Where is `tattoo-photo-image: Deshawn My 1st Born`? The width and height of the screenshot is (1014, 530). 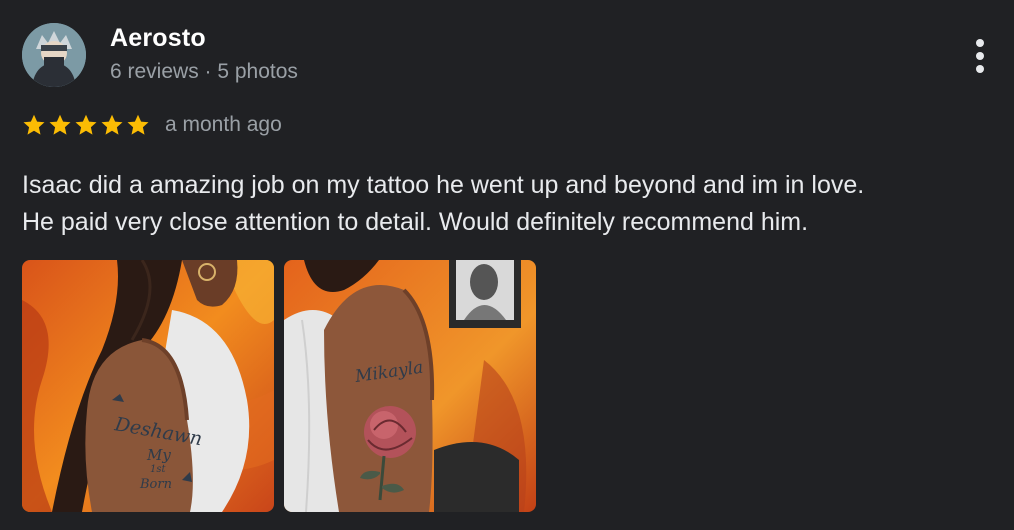 tattoo-photo-image: Deshawn My 1st Born is located at coordinates (148, 386).